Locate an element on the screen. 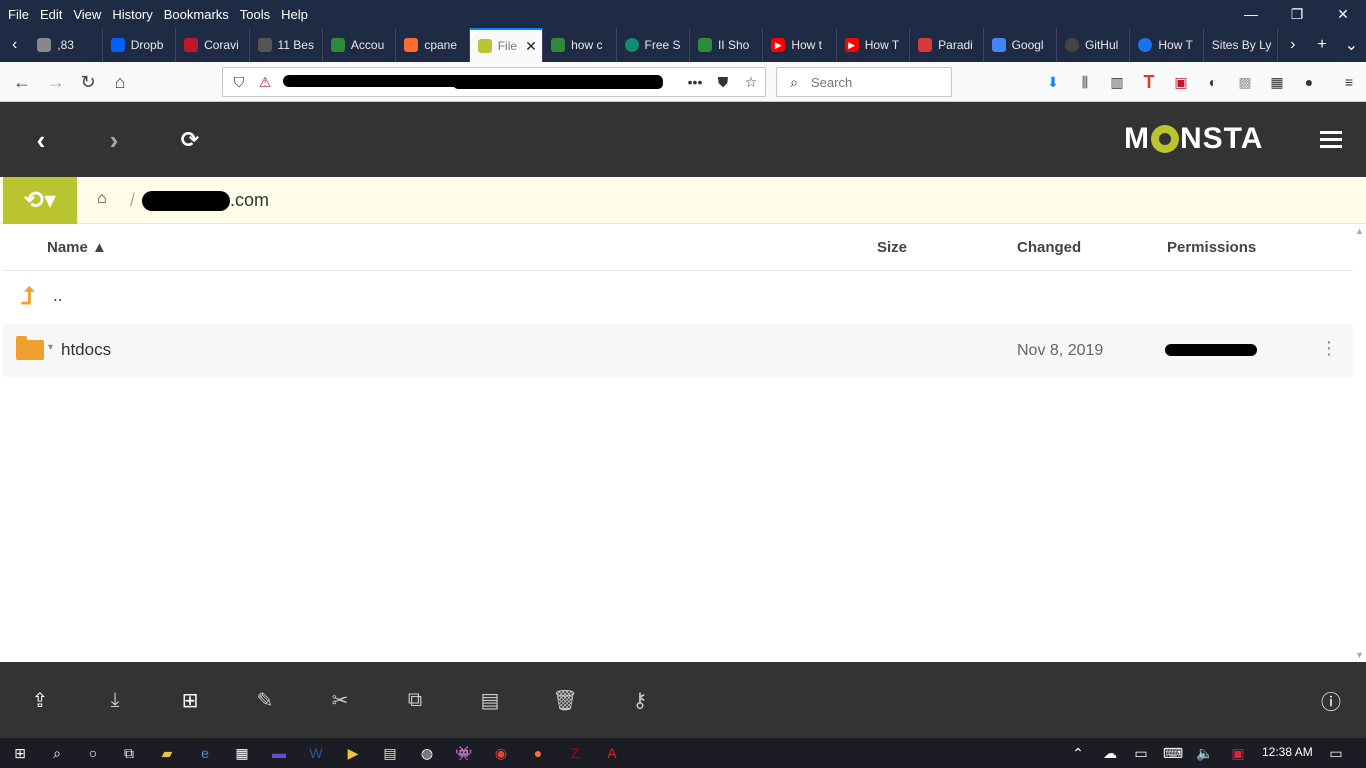 The height and width of the screenshot is (768, 1366). tab-google: Googl is located at coordinates (1020, 45).